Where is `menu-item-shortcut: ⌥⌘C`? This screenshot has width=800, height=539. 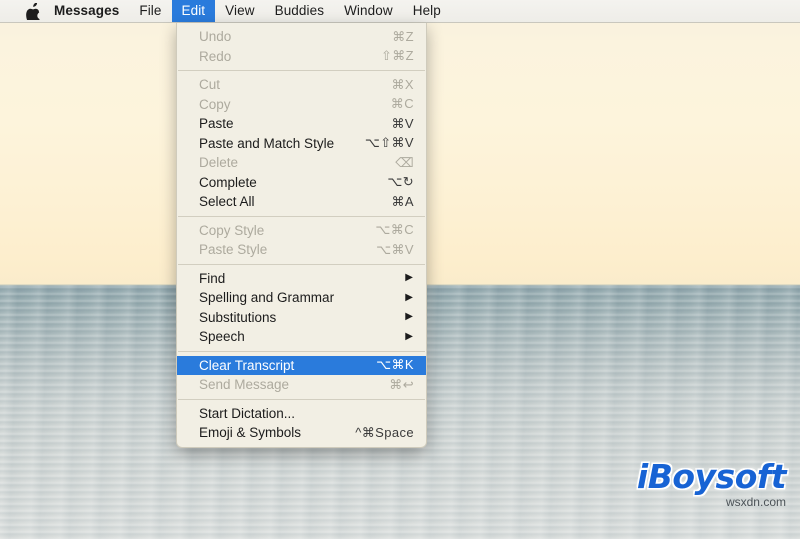 menu-item-shortcut: ⌥⌘C is located at coordinates (394, 230).